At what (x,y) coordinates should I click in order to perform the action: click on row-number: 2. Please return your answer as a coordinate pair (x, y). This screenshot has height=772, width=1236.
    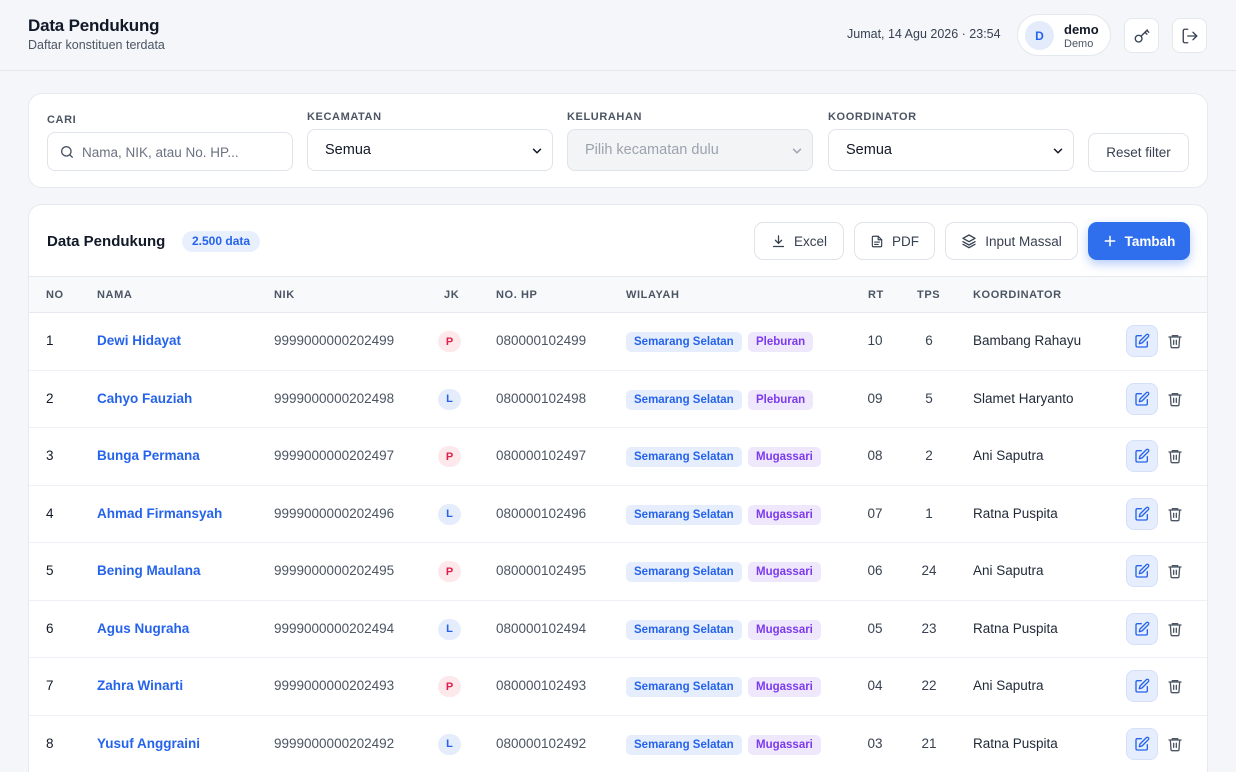
    Looking at the image, I should click on (50, 398).